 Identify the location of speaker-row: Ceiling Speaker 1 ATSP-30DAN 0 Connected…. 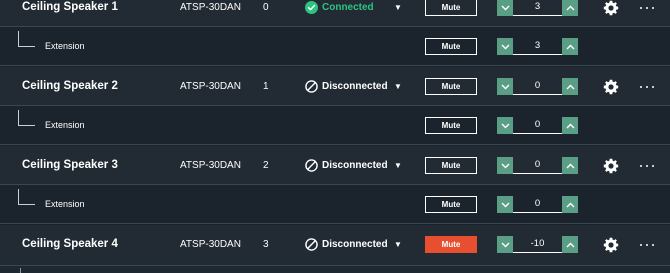
(335, 13).